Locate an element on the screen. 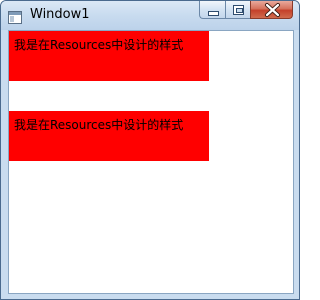 This screenshot has width=320, height=300. title-bar: Window1 is located at coordinates (150, 15).